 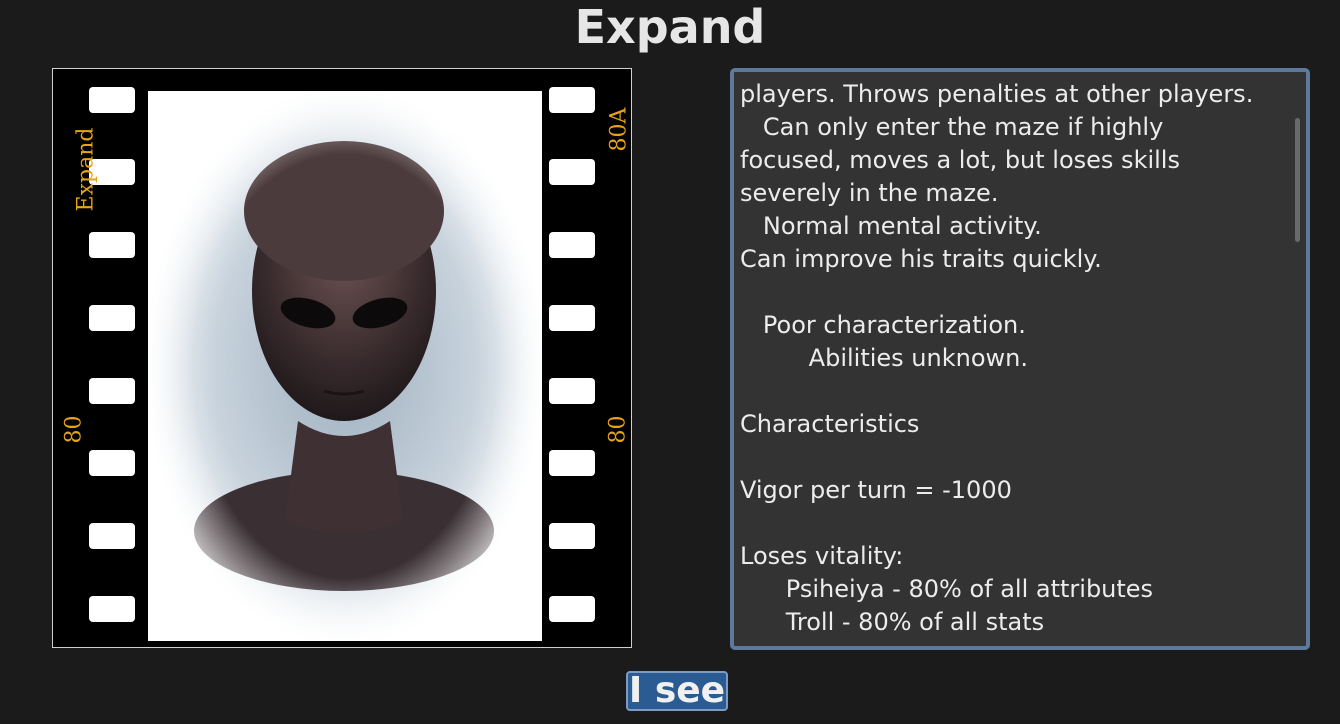 I want to click on description-line: Characteristics, so click(x=830, y=424).